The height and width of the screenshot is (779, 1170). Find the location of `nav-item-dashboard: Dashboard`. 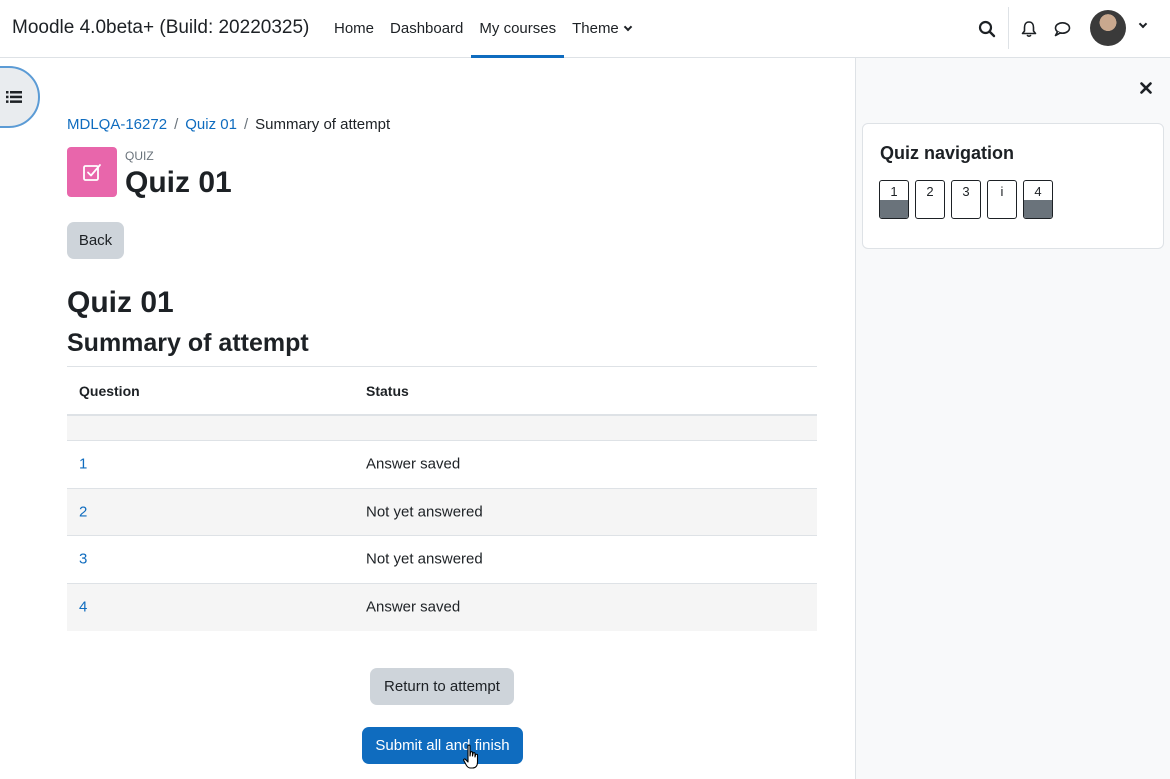

nav-item-dashboard: Dashboard is located at coordinates (426, 28).